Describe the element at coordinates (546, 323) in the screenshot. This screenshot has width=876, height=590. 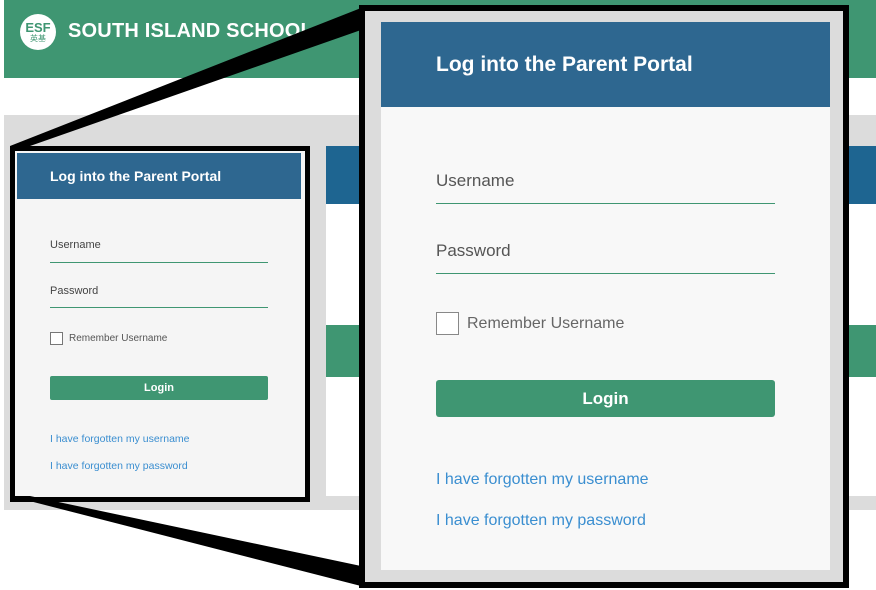
I see `remember-username-label: Remember Username` at that location.